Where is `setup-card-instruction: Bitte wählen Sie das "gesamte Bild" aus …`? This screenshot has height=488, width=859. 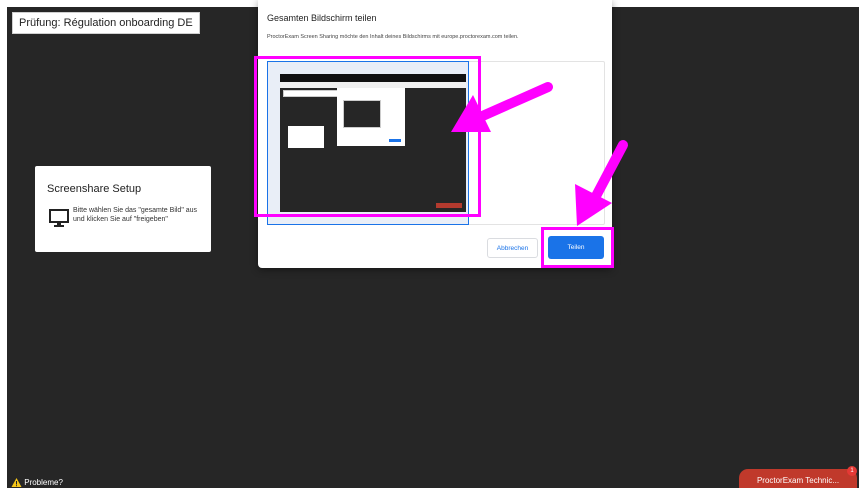 setup-card-instruction: Bitte wählen Sie das "gesamte Bild" aus … is located at coordinates (135, 215).